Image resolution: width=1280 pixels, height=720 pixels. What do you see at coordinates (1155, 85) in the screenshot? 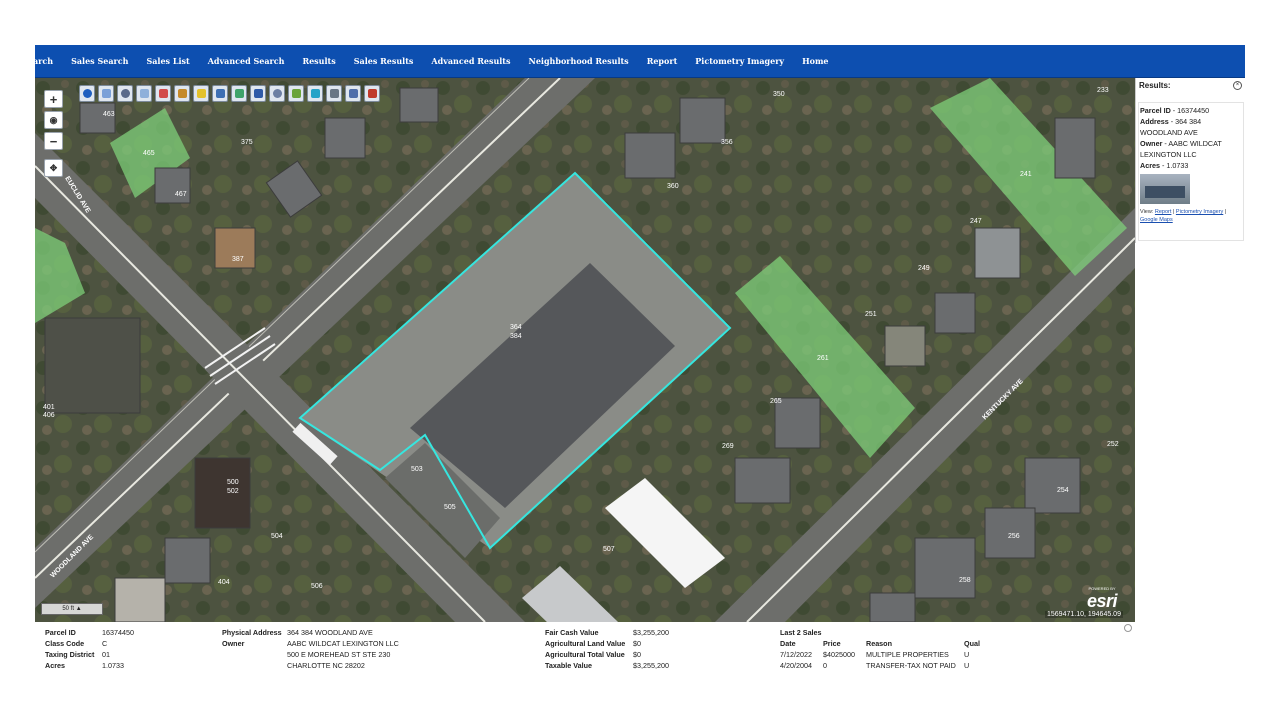
I see `results-title: Results:` at bounding box center [1155, 85].